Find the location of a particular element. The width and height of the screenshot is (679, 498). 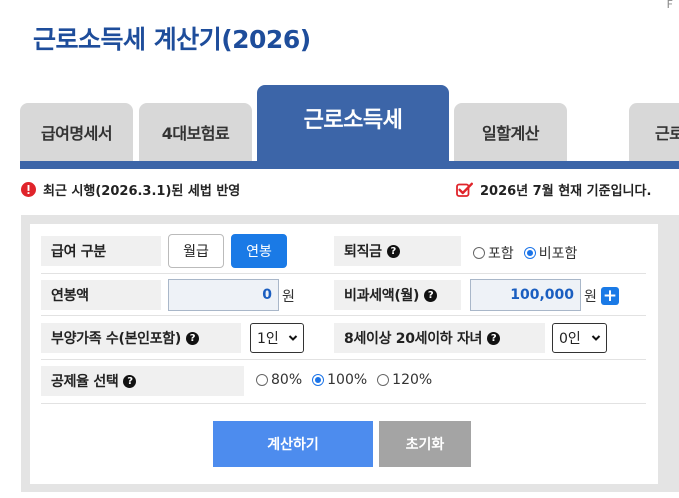

severance-label-text: 퇴직금 is located at coordinates (363, 252).